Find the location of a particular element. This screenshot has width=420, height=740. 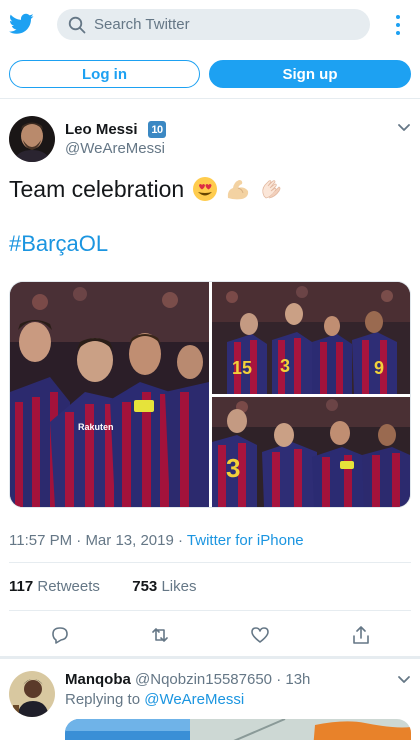

tweet-actions is located at coordinates (210, 635).